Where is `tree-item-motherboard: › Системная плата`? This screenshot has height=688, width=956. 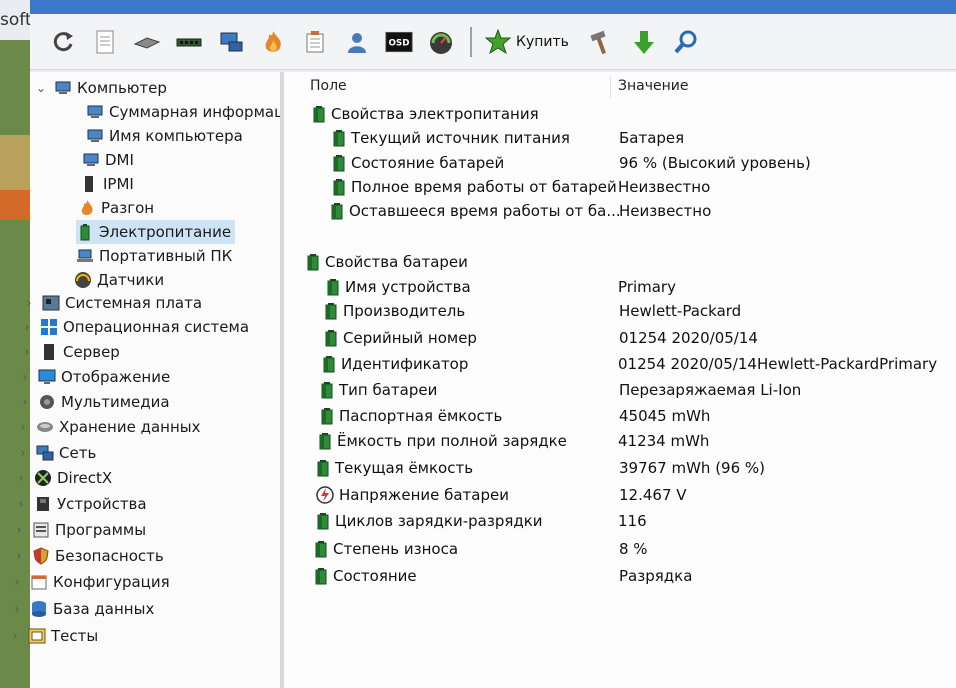 tree-item-motherboard: › Системная плата is located at coordinates (112, 303).